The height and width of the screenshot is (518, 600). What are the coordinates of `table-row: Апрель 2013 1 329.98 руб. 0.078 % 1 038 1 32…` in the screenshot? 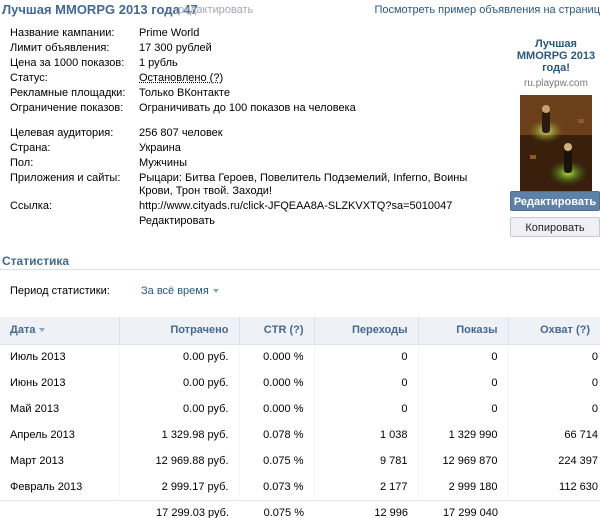 It's located at (300, 435).